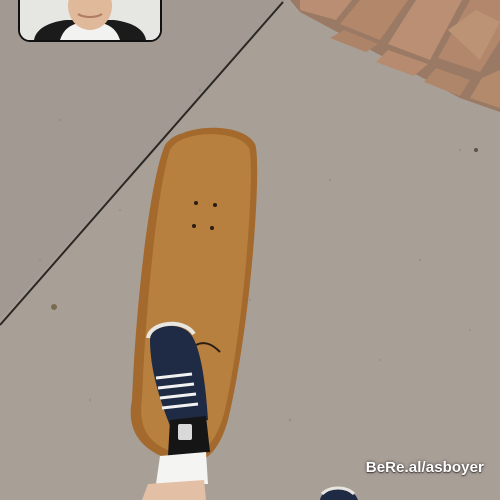 This screenshot has width=500, height=500. I want to click on selfie-thumbnail-icon, so click(90, 20).